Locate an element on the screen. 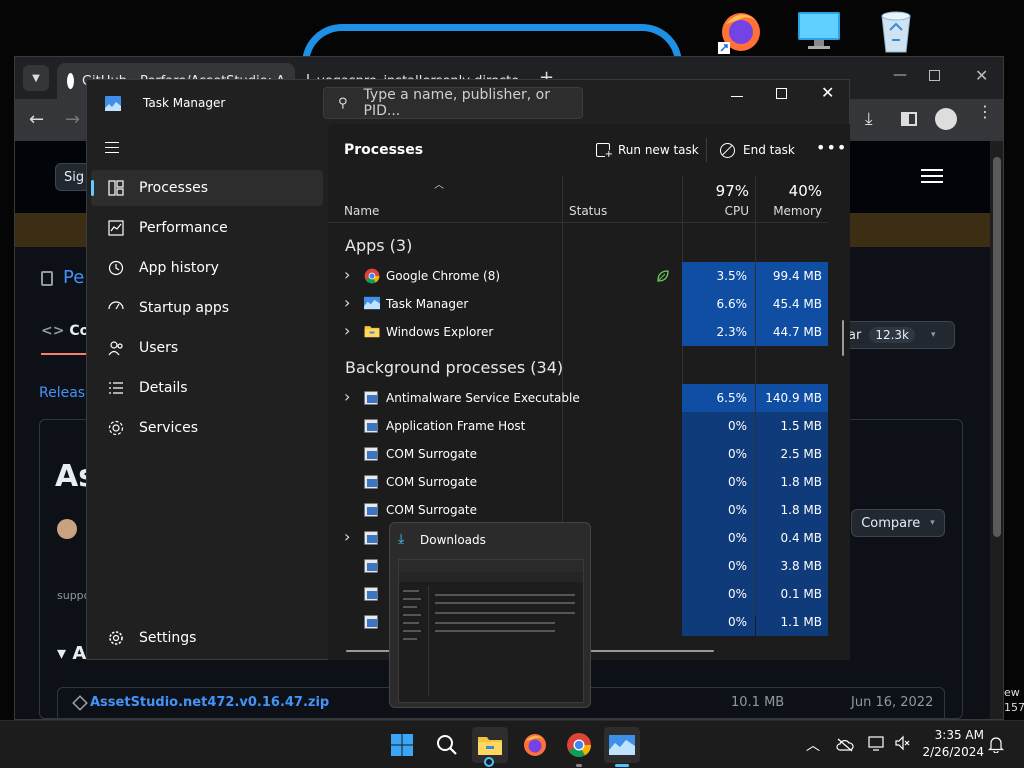 This screenshot has width=1024, height=768. star-button: ar 12.3k ▾ is located at coordinates (898, 335).